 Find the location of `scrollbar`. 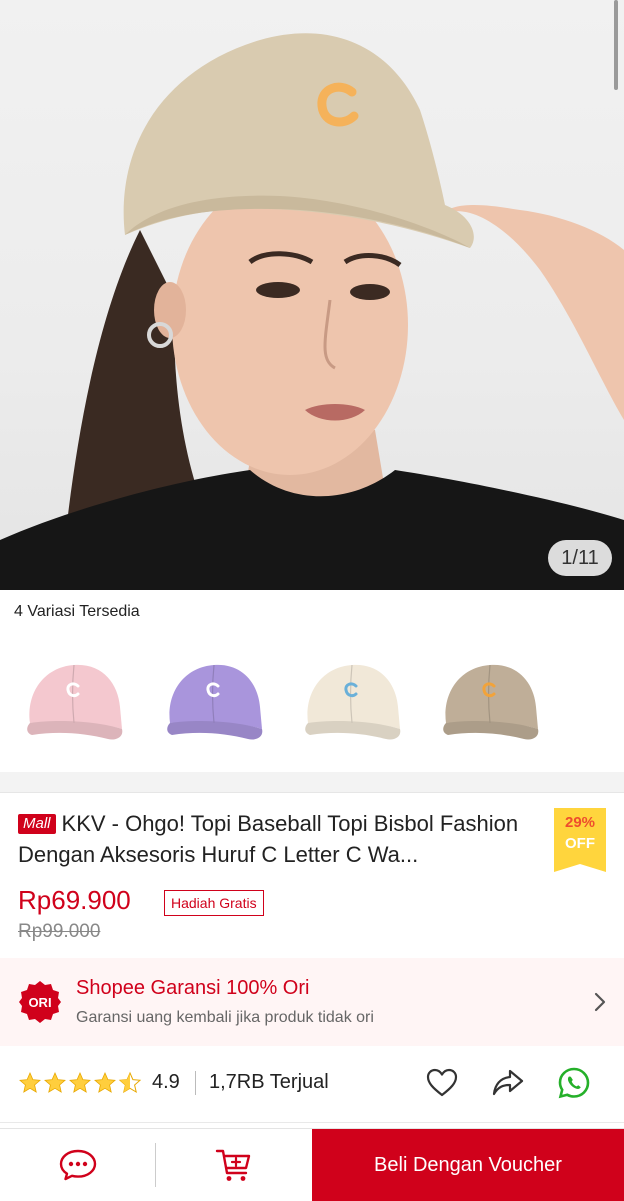

scrollbar is located at coordinates (616, 45).